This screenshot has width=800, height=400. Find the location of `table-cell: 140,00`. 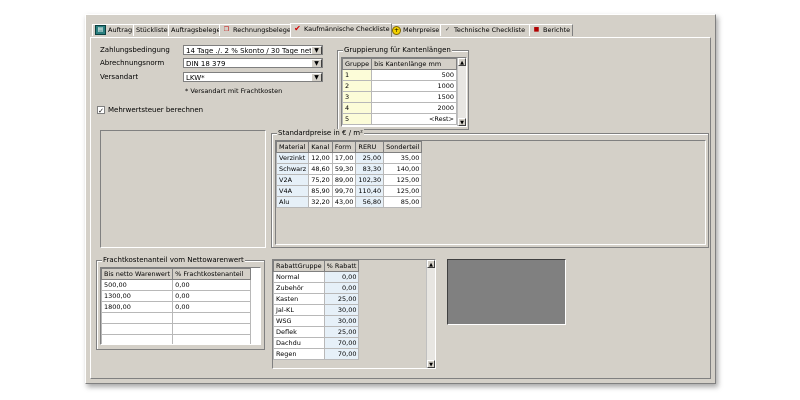

table-cell: 140,00 is located at coordinates (403, 169).